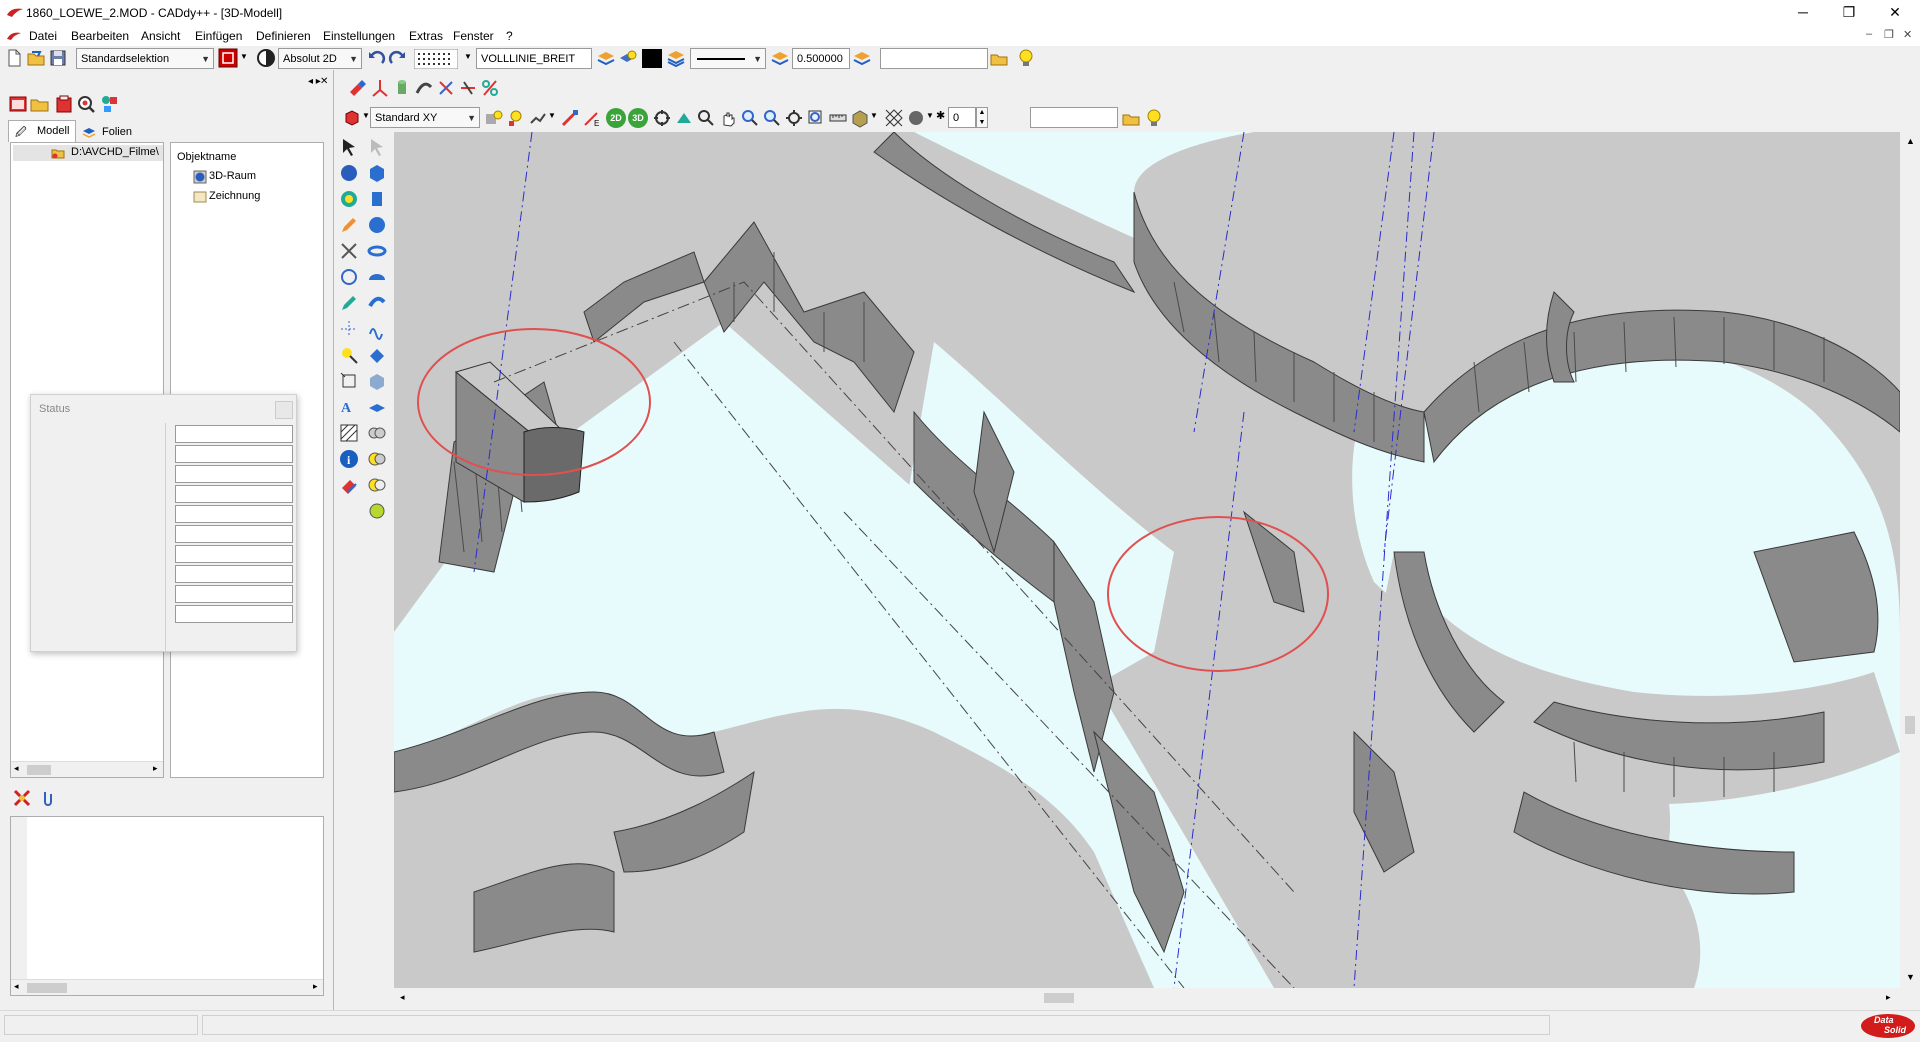 This screenshot has width=1920, height=1042. I want to click on split-solid-tool-icon, so click(377, 511).